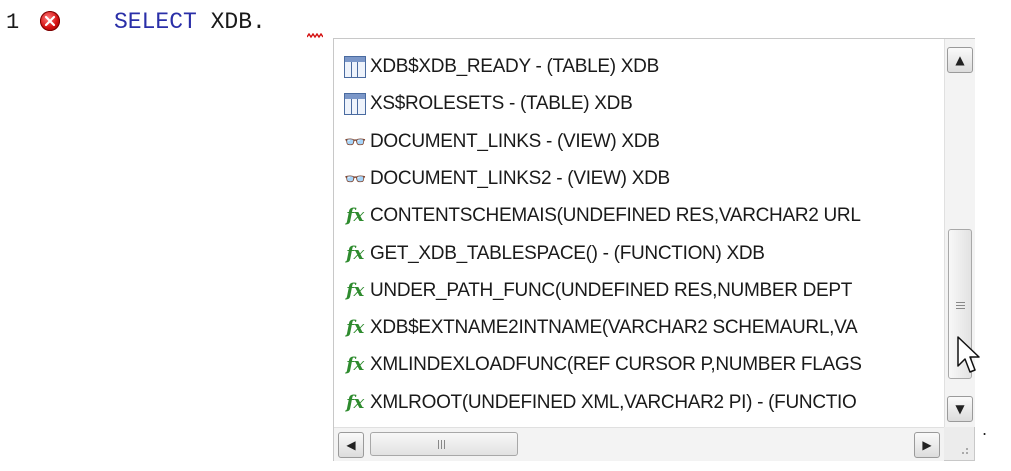 The height and width of the screenshot is (471, 1011). What do you see at coordinates (13, 22) in the screenshot?
I see `line-number: 1` at bounding box center [13, 22].